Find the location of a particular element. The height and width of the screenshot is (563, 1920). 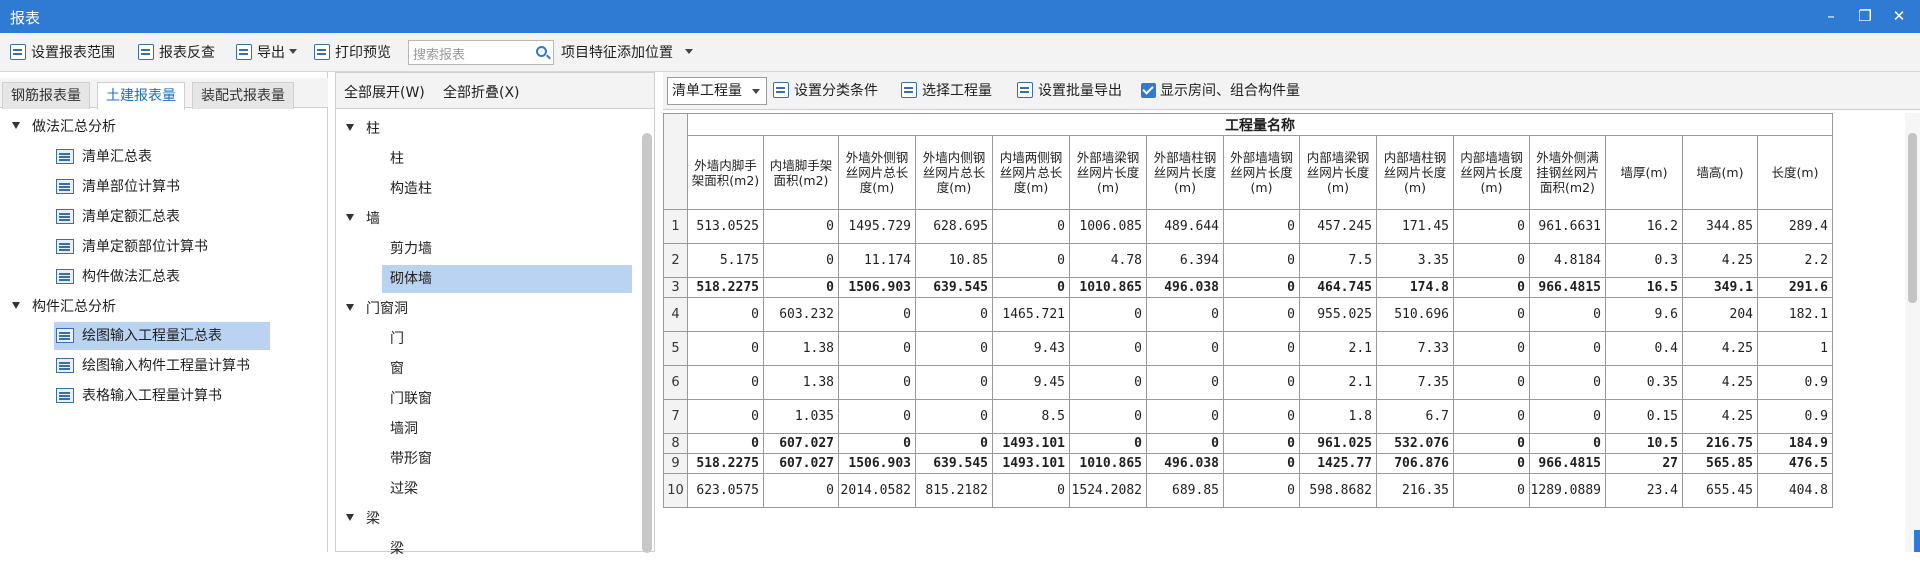

column-header: 外墙外侧钢丝网片总长度(m) is located at coordinates (877, 172).